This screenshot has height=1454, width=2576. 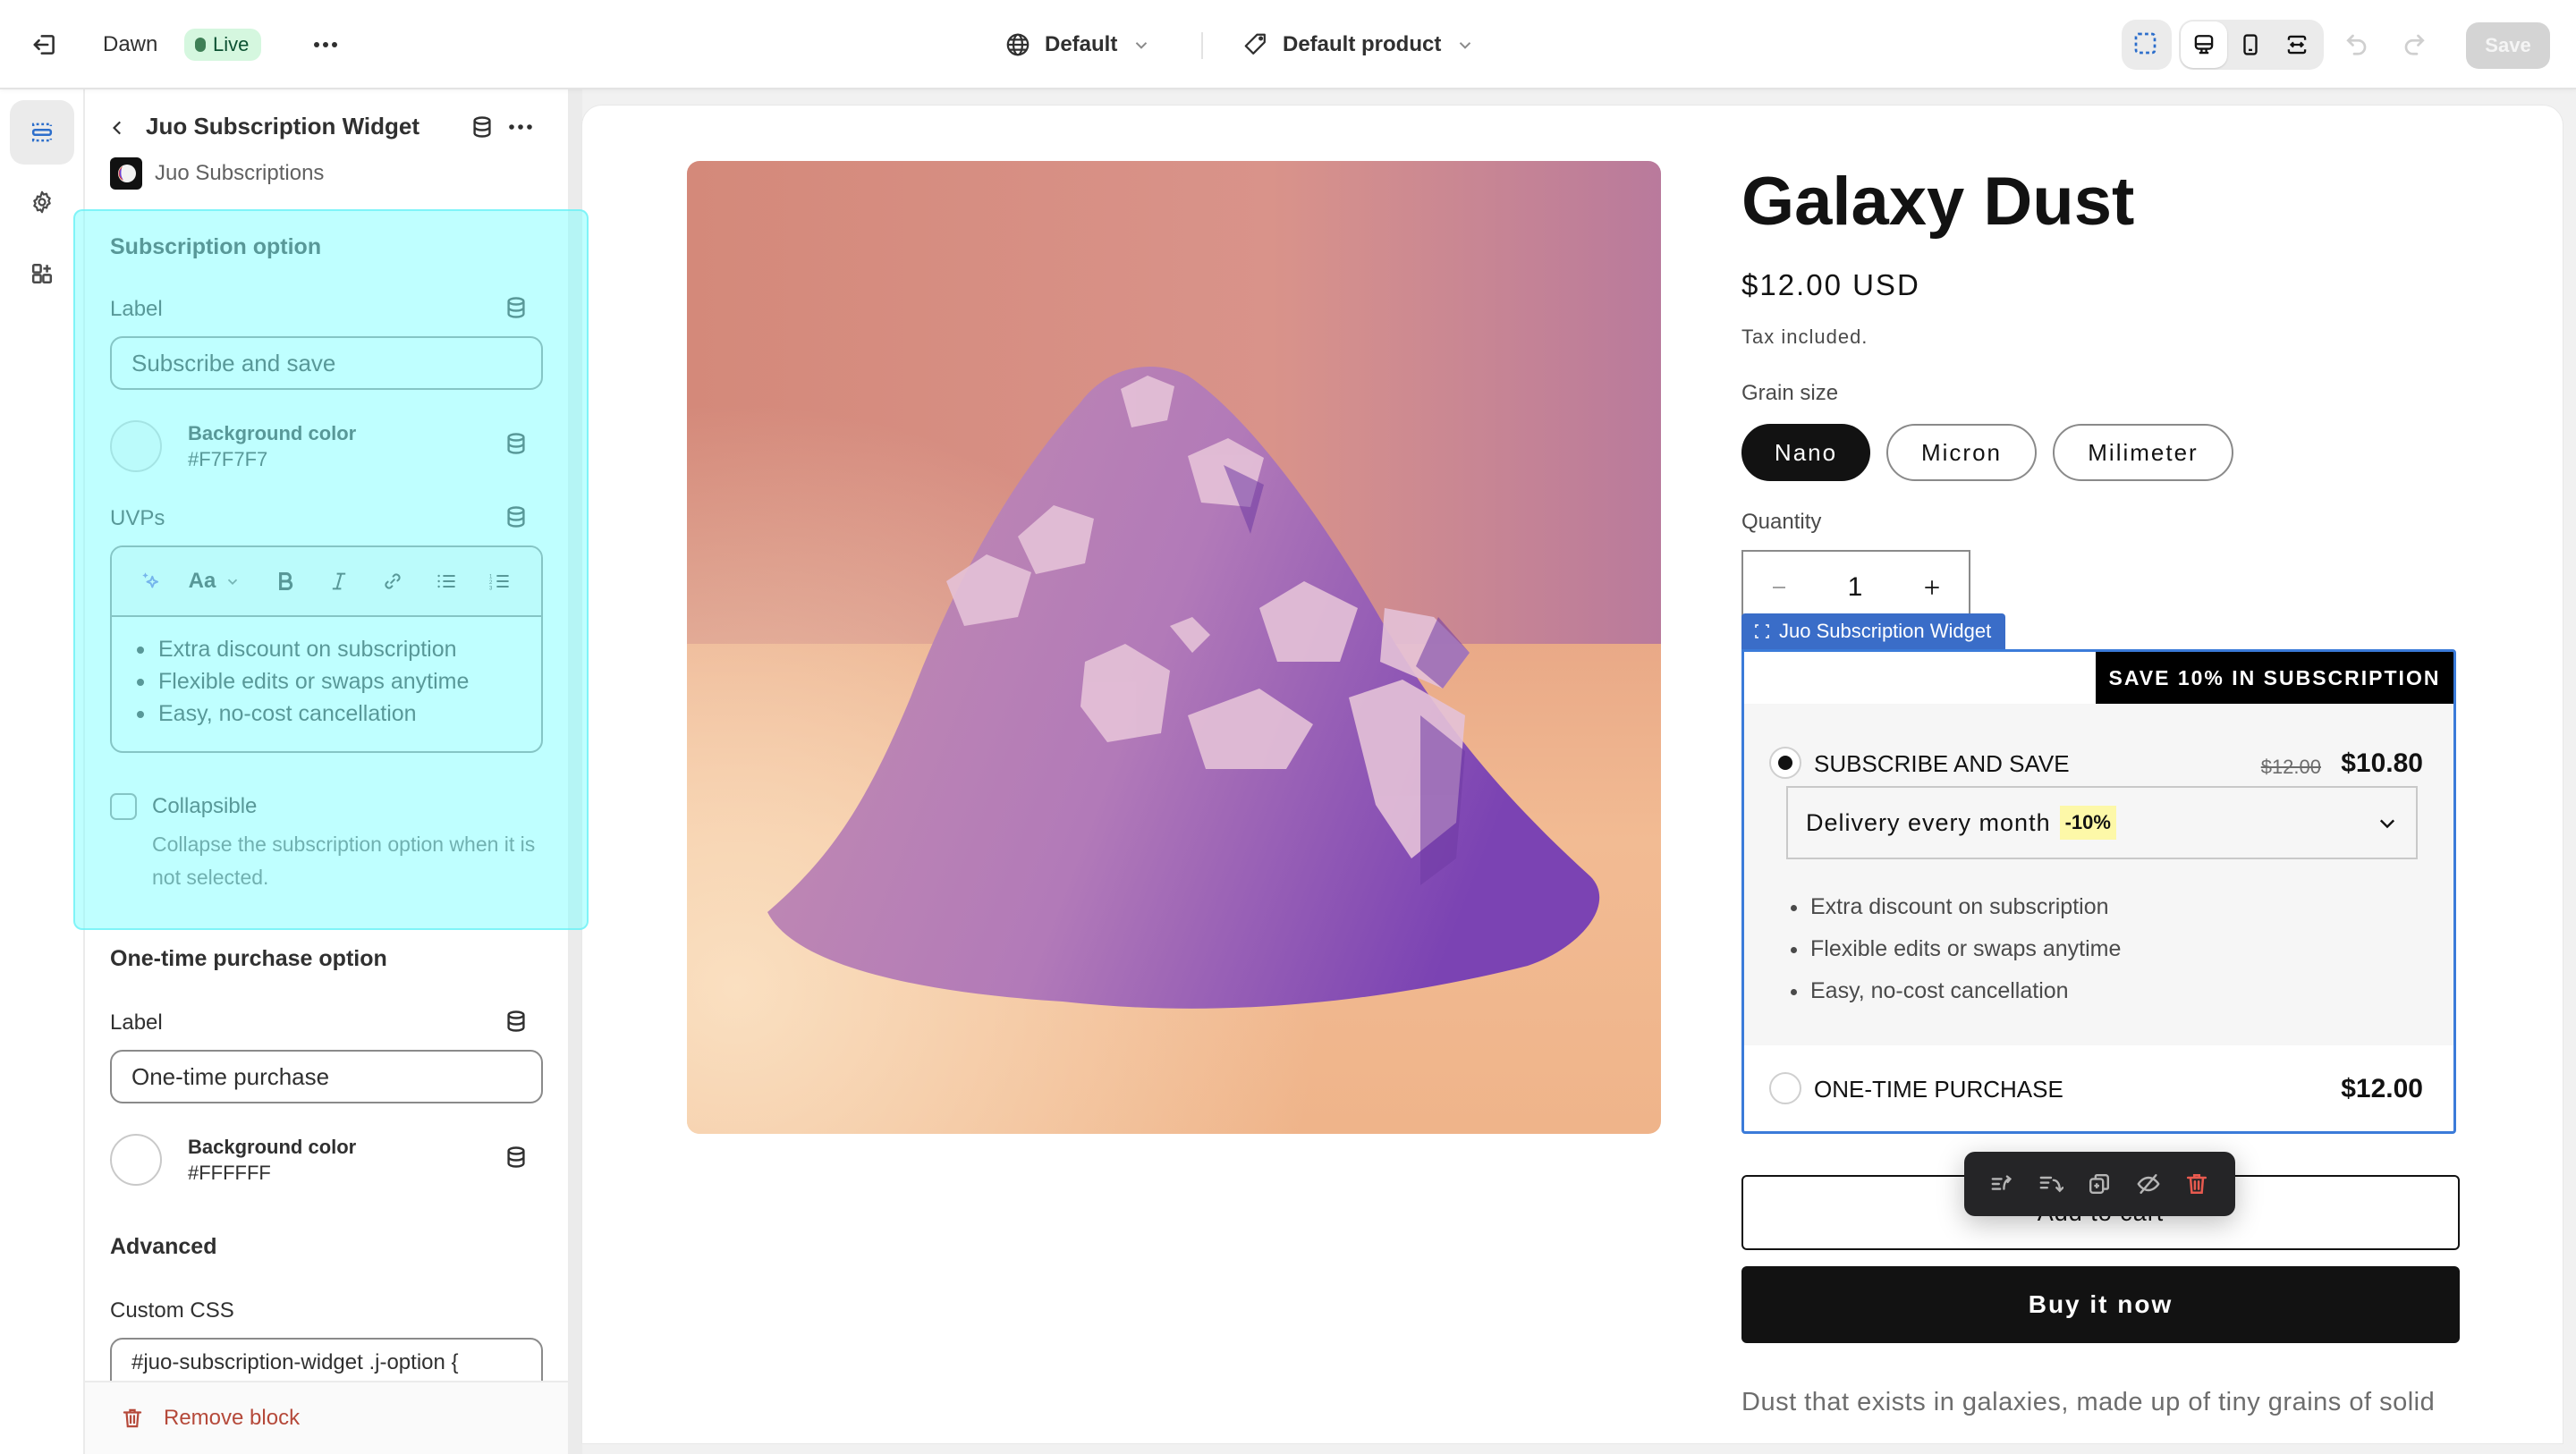 I want to click on duplicate-icon, so click(x=2099, y=1184).